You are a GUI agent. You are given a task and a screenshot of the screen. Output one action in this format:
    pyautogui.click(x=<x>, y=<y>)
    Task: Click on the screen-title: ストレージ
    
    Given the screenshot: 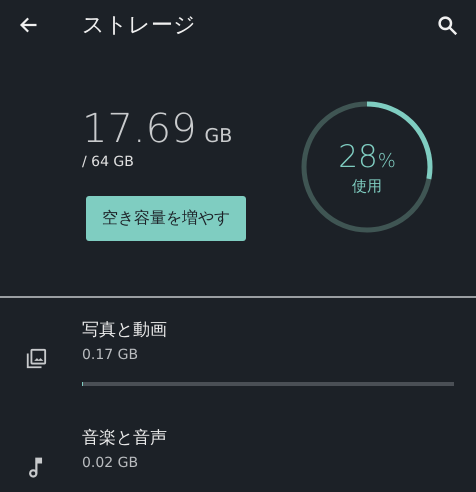 What is the action you would take?
    pyautogui.click(x=139, y=26)
    